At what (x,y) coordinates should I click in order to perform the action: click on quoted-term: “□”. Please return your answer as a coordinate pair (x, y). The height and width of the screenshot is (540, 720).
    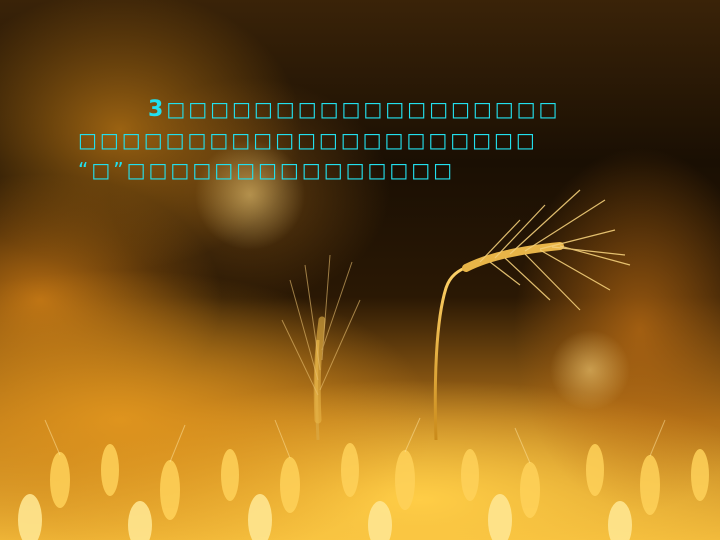
    Looking at the image, I should click on (102, 170).